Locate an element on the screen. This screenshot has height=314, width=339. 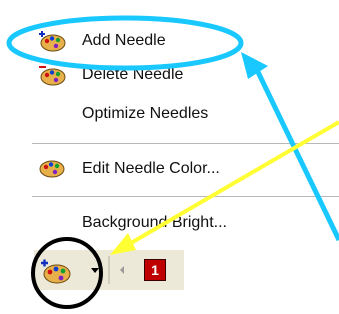
needle-color-icon is located at coordinates (52, 169).